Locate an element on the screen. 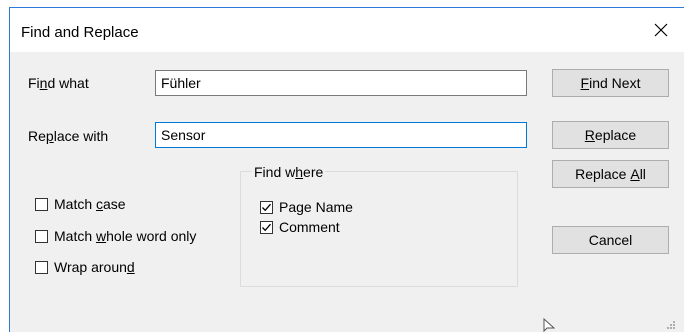 The image size is (684, 332). comment-checkbox is located at coordinates (266, 227).